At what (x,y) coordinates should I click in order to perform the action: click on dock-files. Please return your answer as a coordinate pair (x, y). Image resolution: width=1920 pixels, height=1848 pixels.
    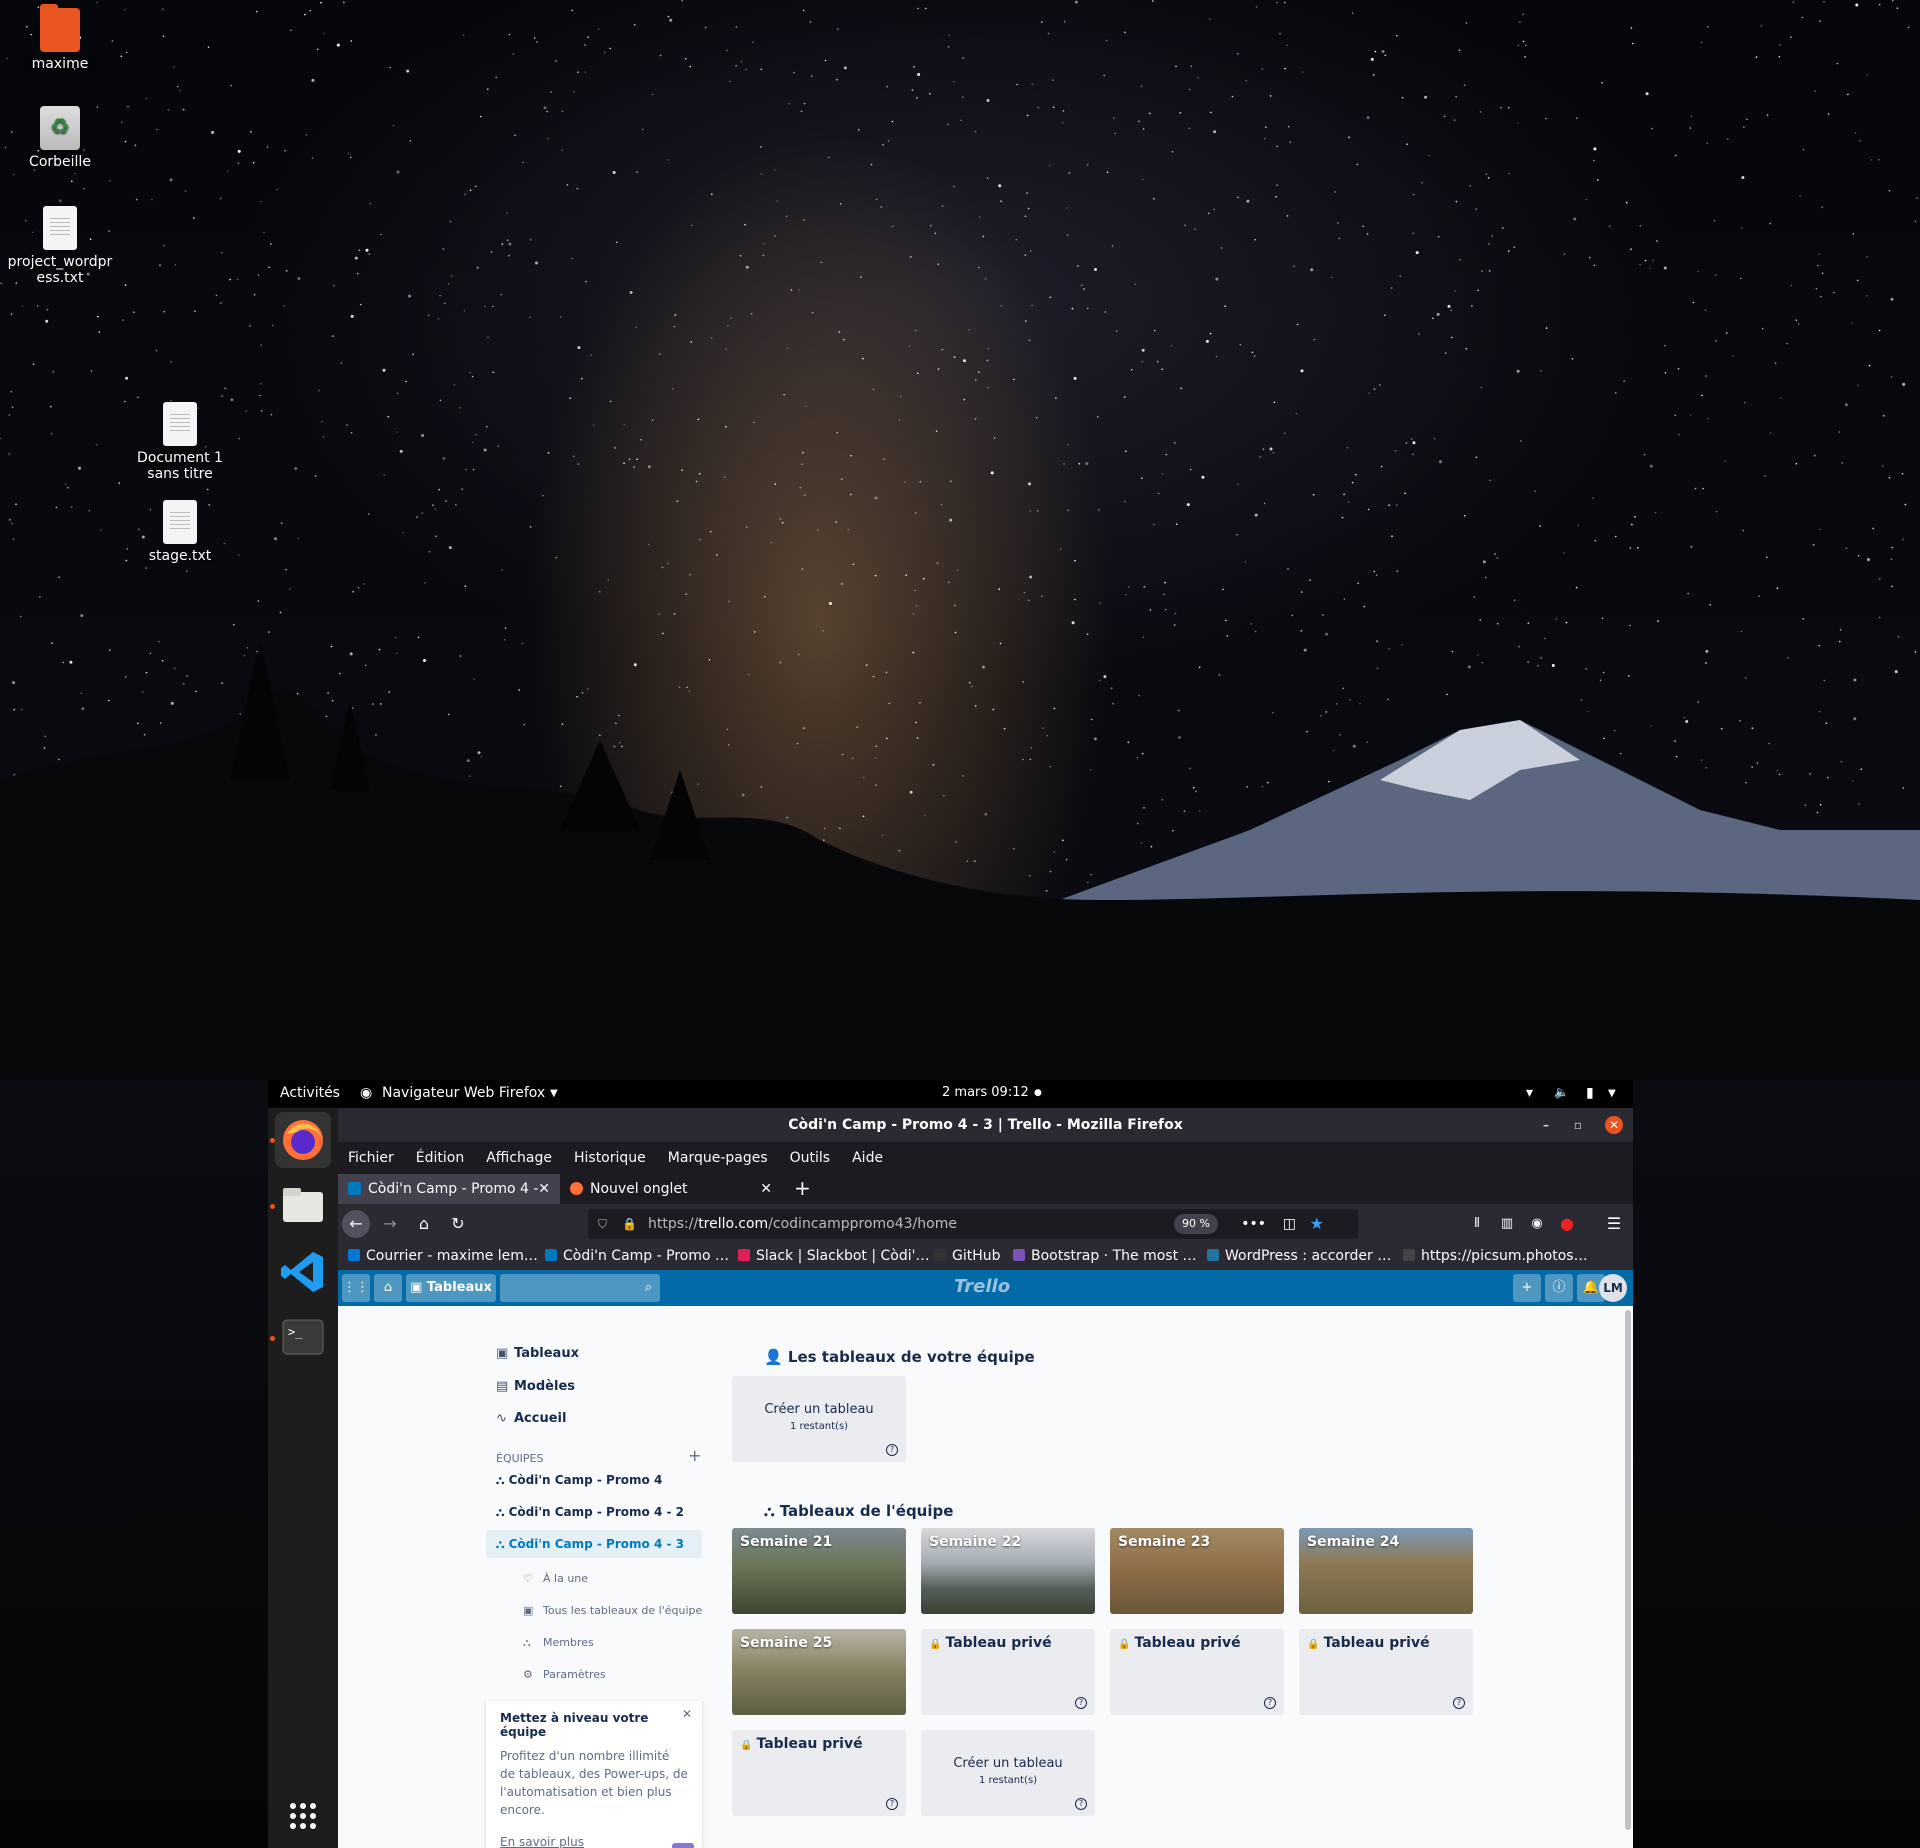
    Looking at the image, I should click on (303, 1206).